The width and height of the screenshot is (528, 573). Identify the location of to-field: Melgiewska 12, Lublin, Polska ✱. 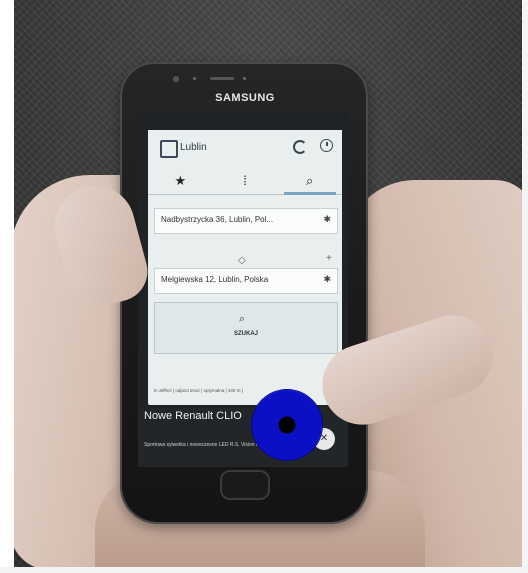
(246, 281).